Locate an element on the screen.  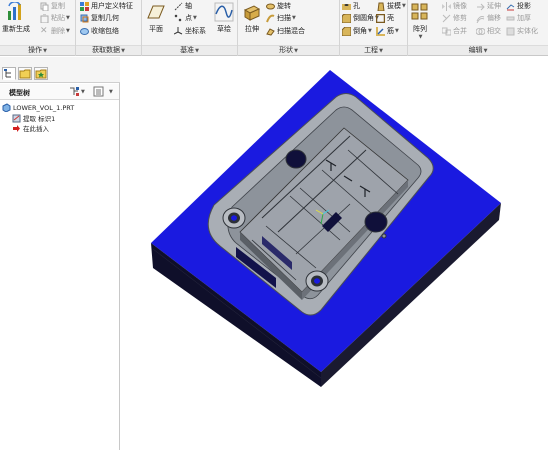
tree-item-root-part: LOWER_VOL_1.PRT is located at coordinates (38, 108).